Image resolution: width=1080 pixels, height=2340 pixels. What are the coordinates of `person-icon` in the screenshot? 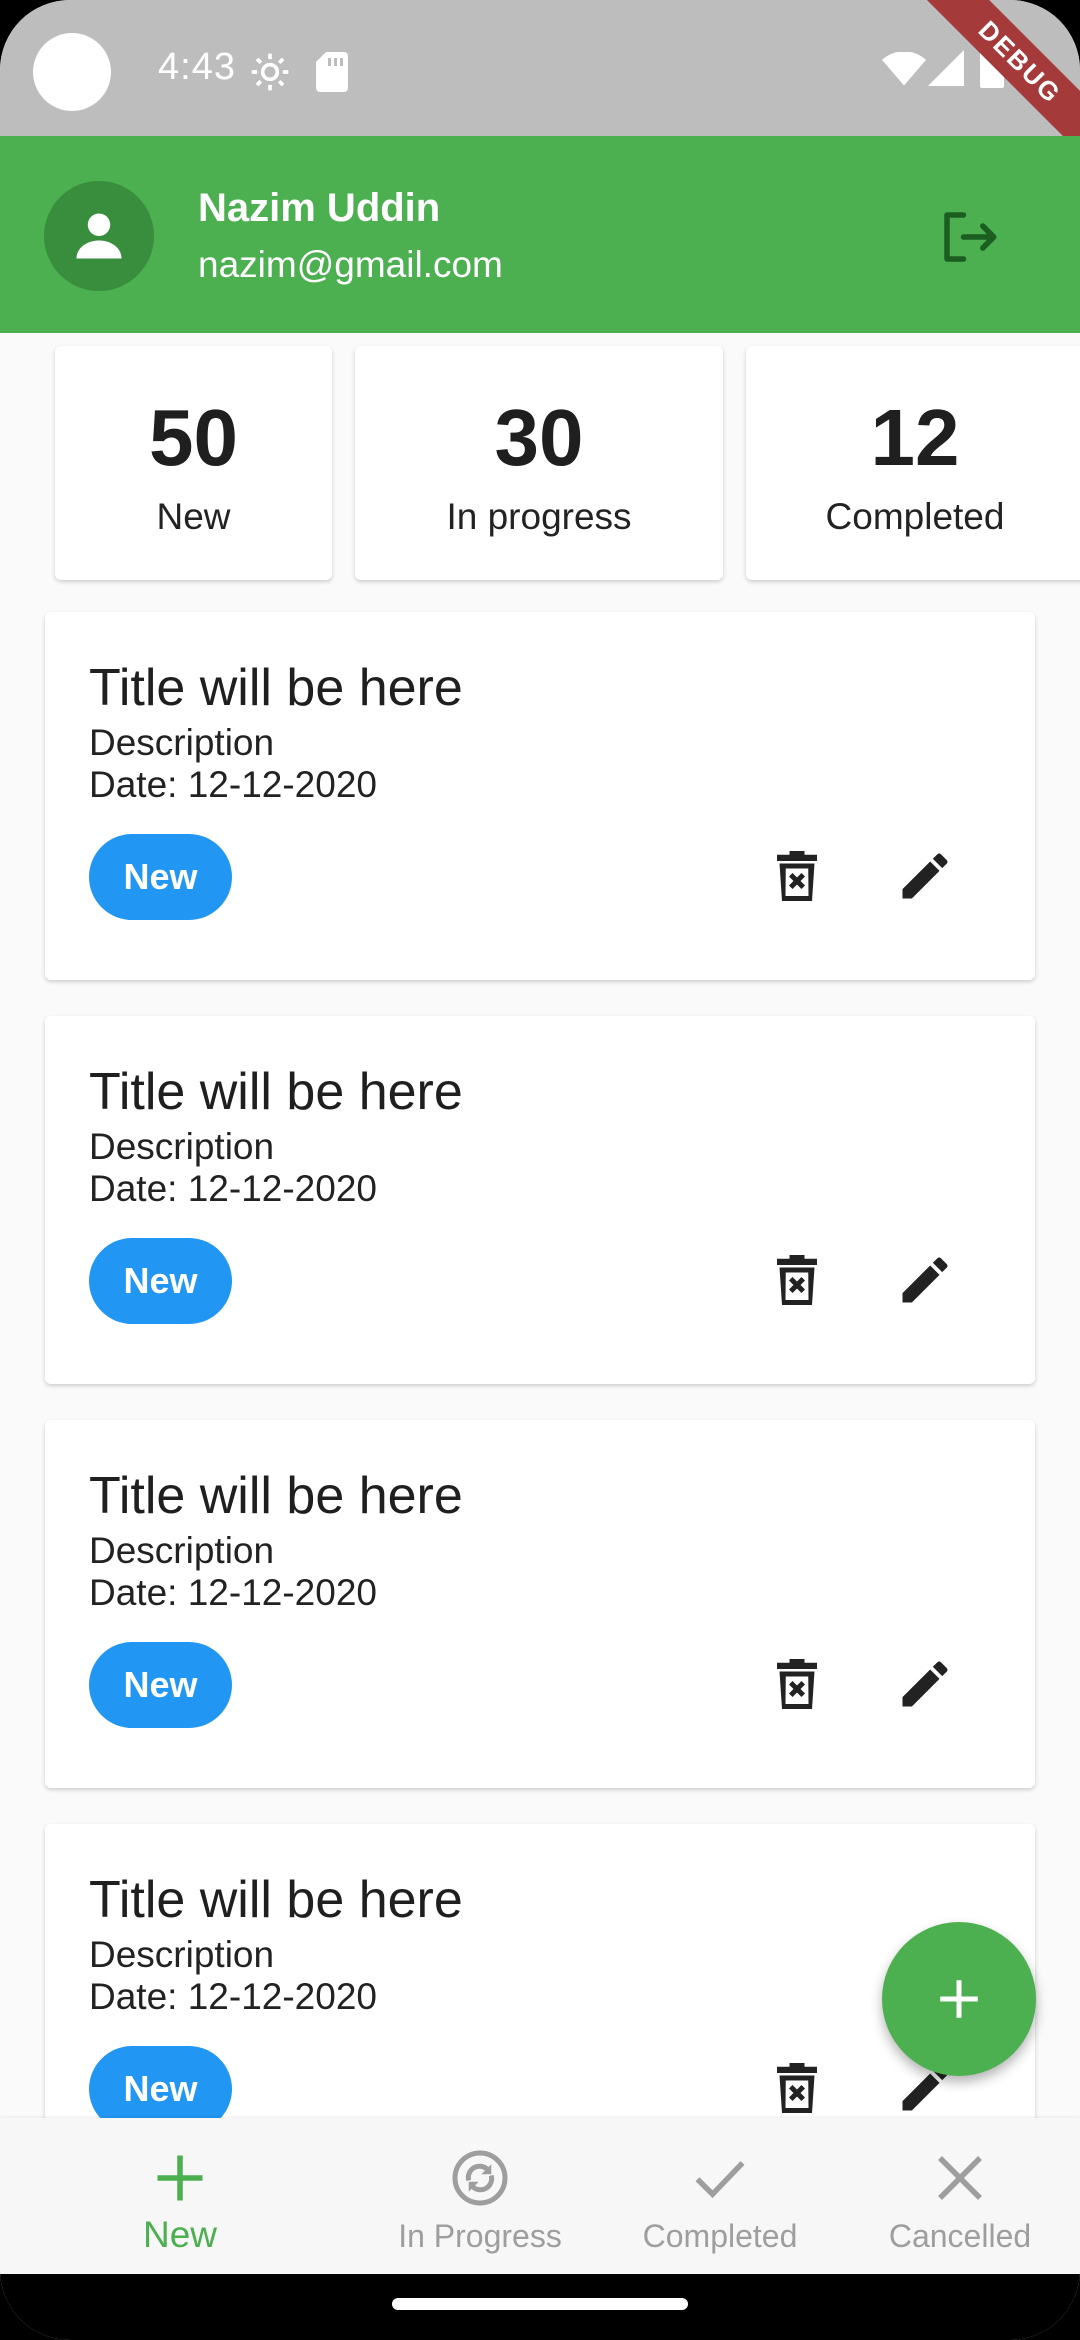 It's located at (99, 236).